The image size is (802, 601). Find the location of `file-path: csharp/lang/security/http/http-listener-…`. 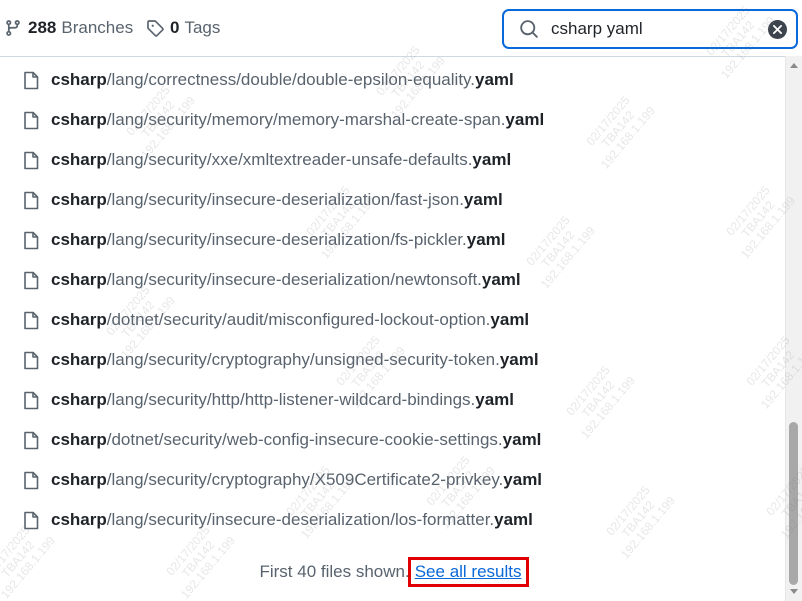

file-path: csharp/lang/security/http/http-listener-… is located at coordinates (282, 400).